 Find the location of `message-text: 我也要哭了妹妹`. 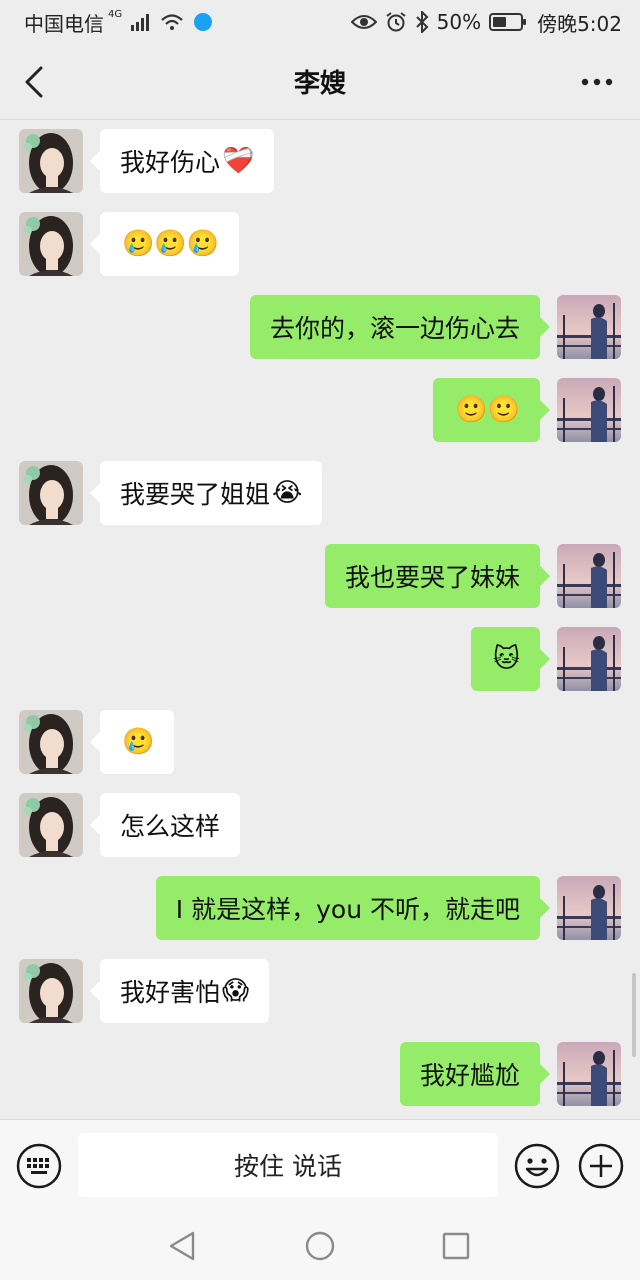

message-text: 我也要哭了妹妹 is located at coordinates (432, 577).